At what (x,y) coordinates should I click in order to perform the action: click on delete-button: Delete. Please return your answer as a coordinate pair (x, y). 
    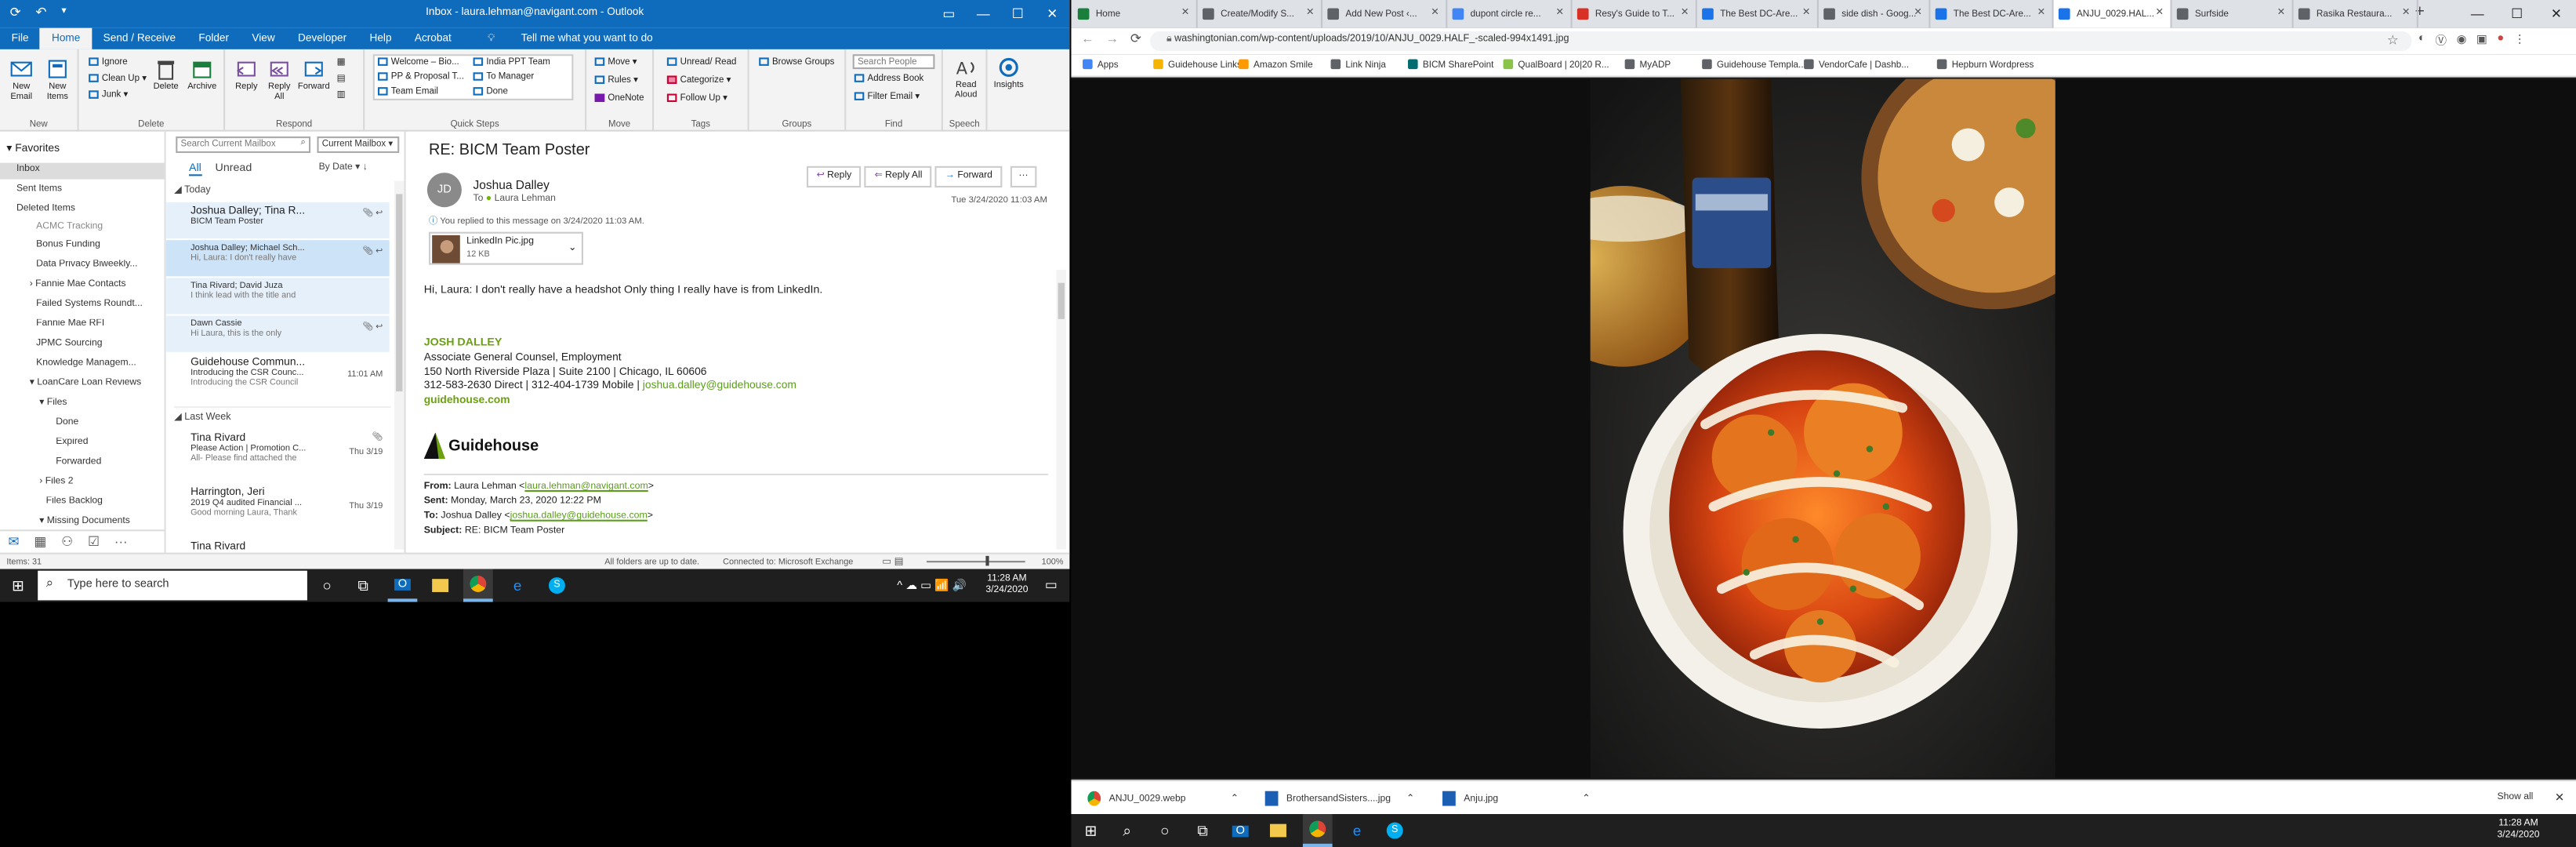
    Looking at the image, I should click on (166, 74).